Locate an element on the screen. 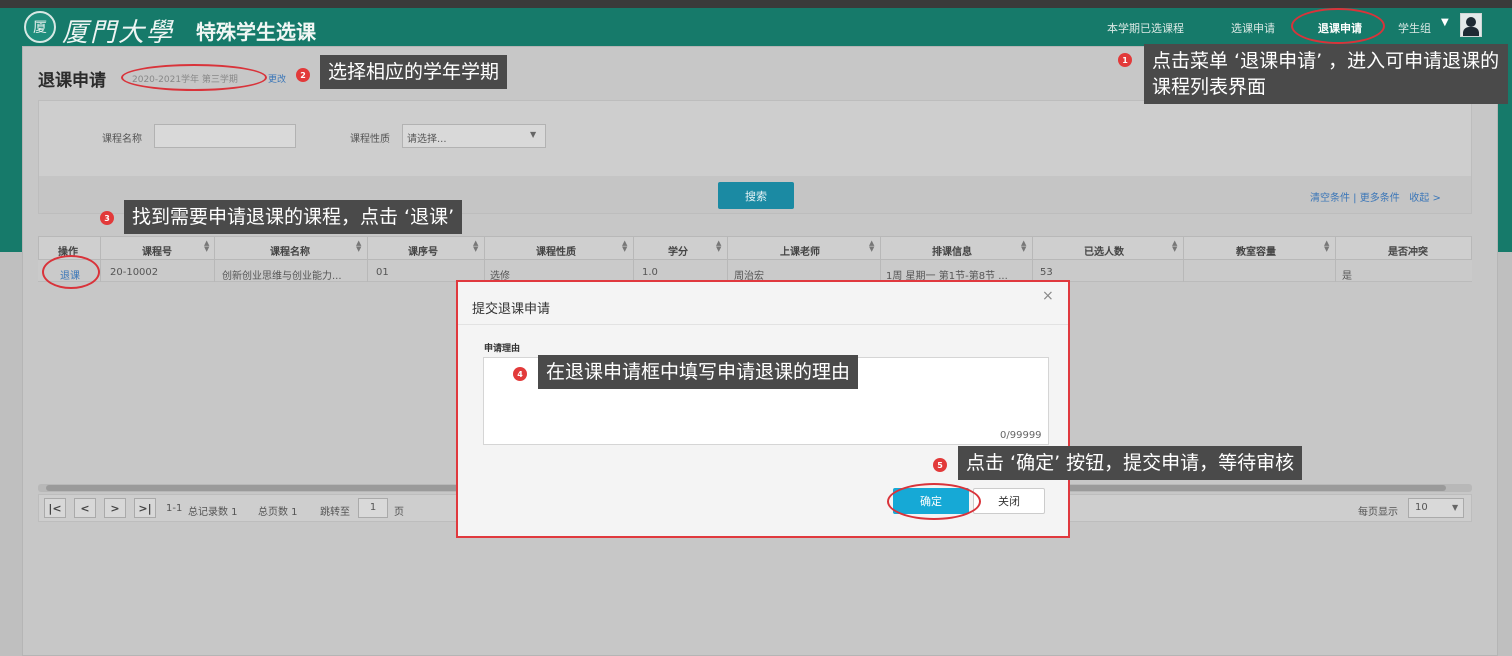 This screenshot has height=656, width=1512. column-header-schedule: 排课信息 is located at coordinates (952, 250).